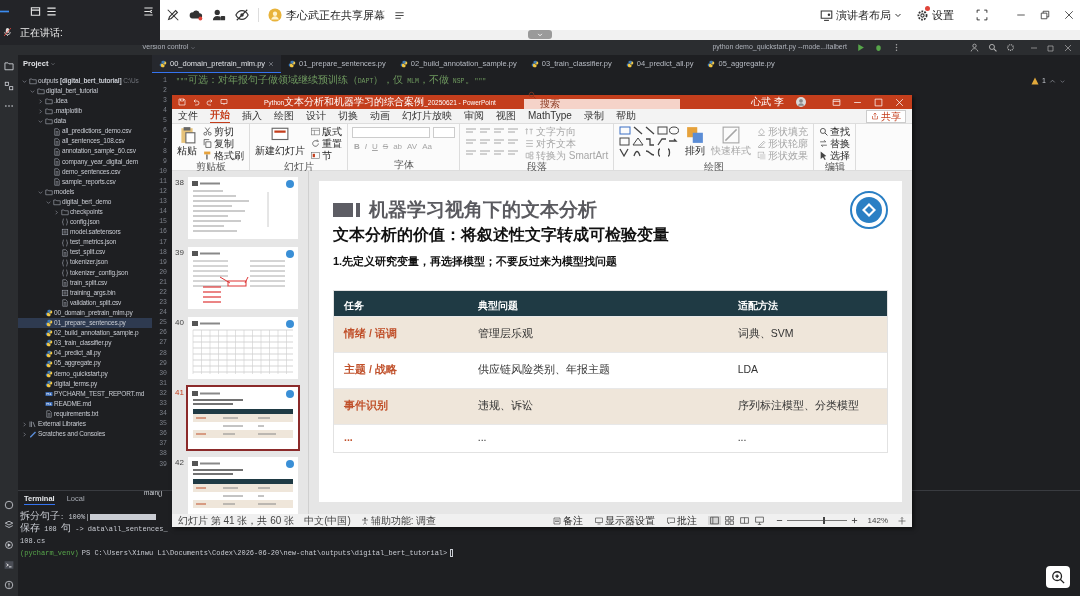 The image size is (1080, 596). I want to click on ribbon-button: 重置, so click(326, 143).